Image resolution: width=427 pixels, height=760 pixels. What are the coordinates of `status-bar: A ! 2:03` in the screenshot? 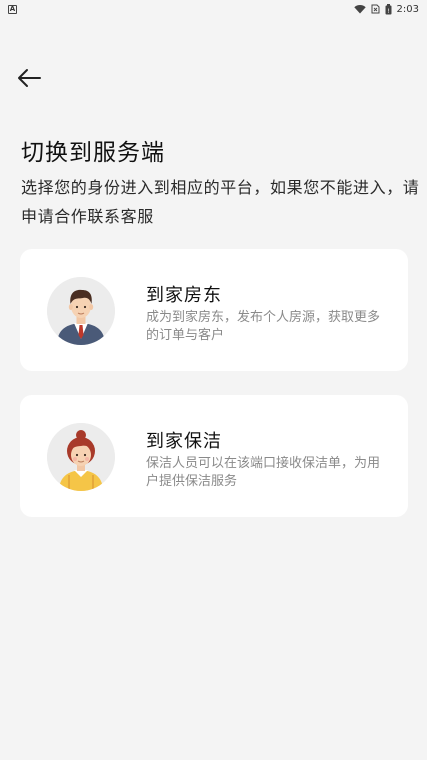 It's located at (213, 9).